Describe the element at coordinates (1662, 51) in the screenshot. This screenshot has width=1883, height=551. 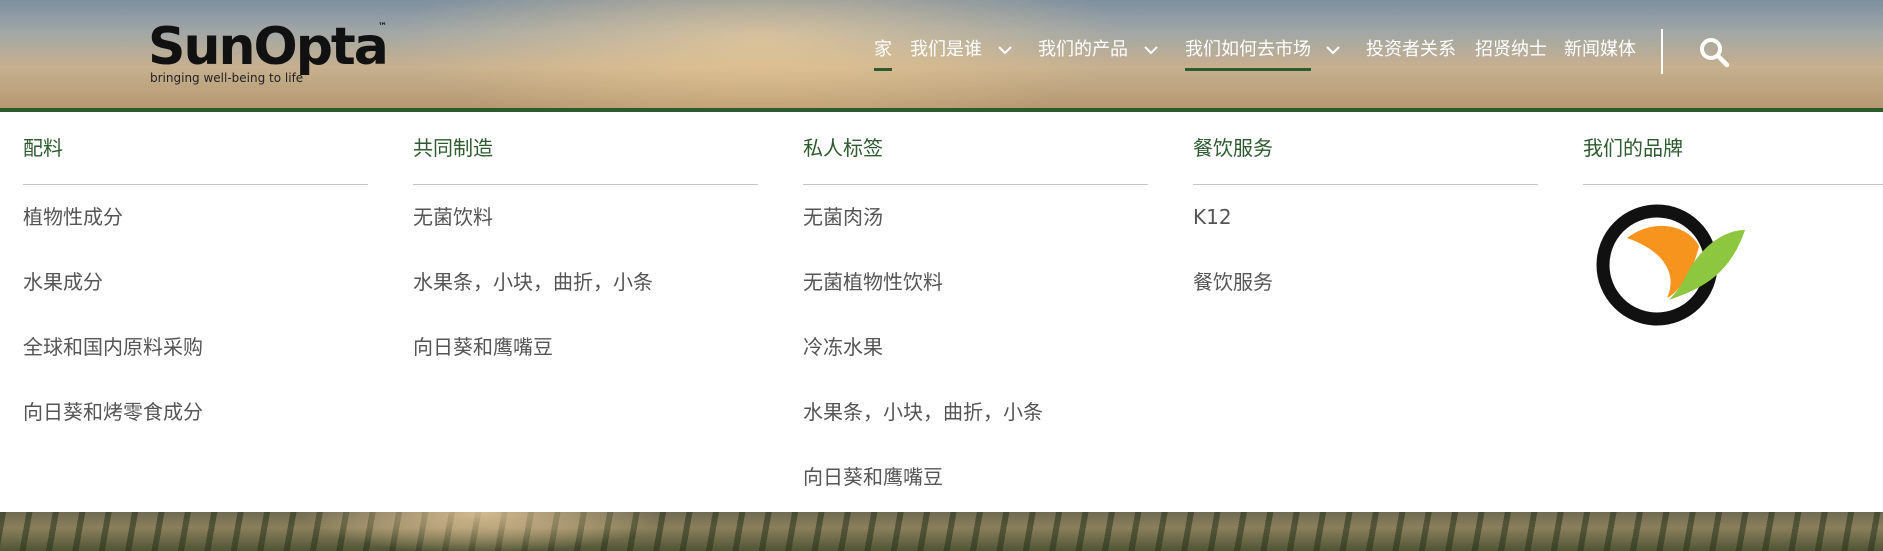
I see `nav-divider` at that location.